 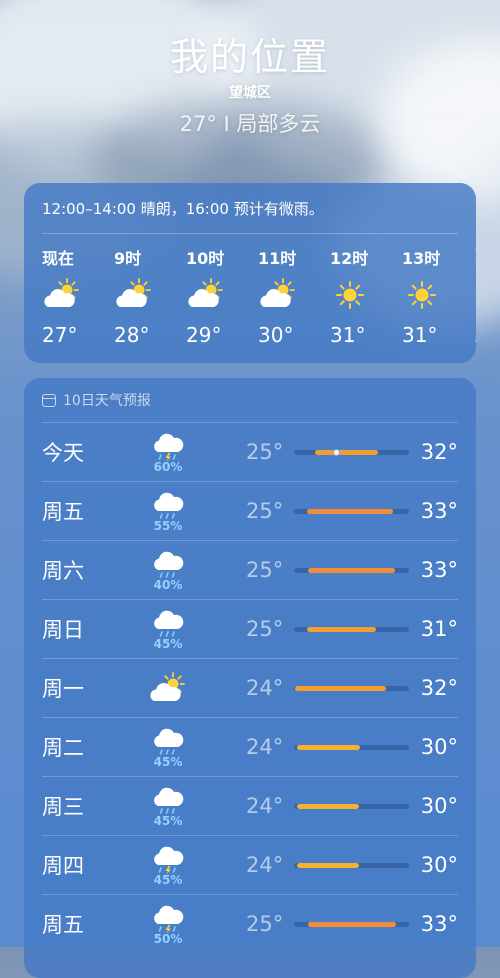 What do you see at coordinates (63, 453) in the screenshot?
I see `day-label: 今天` at bounding box center [63, 453].